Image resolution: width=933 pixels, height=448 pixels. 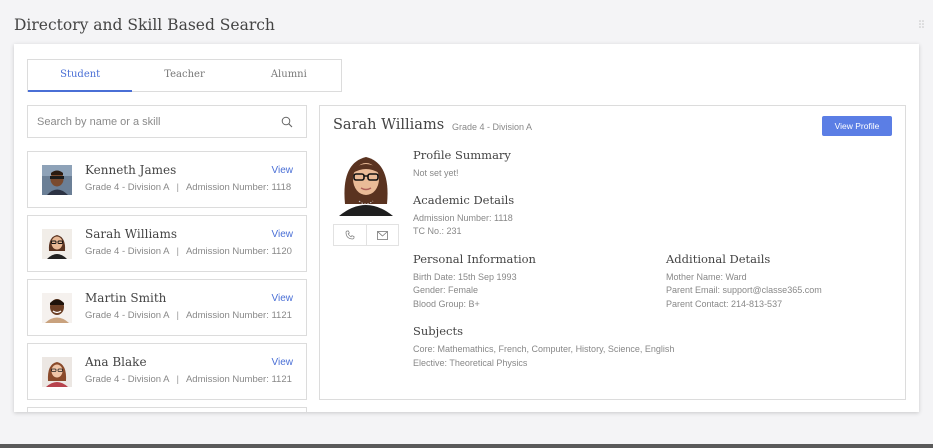 I want to click on subjects-heading: Subjects, so click(x=438, y=331).